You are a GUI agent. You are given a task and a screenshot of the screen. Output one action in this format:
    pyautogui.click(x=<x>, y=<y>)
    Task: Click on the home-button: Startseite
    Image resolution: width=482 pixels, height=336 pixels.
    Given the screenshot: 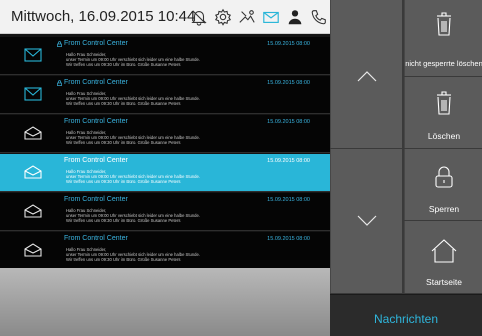 What is the action you would take?
    pyautogui.click(x=443, y=257)
    